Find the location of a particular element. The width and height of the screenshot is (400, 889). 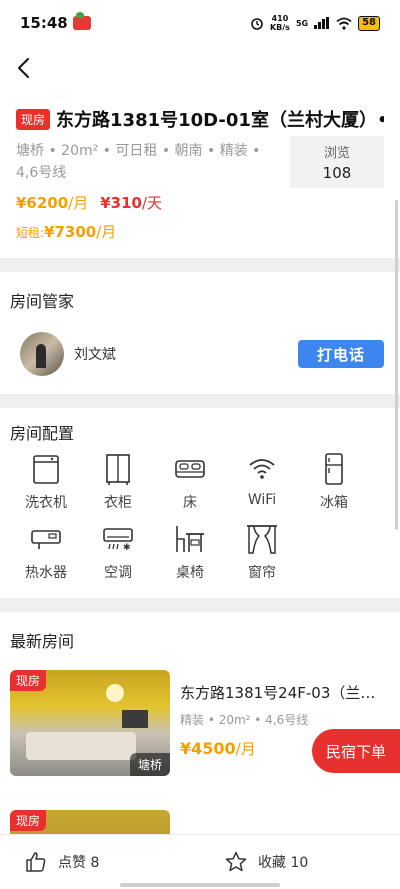

facility-item: 洗衣机 is located at coordinates (46, 482).